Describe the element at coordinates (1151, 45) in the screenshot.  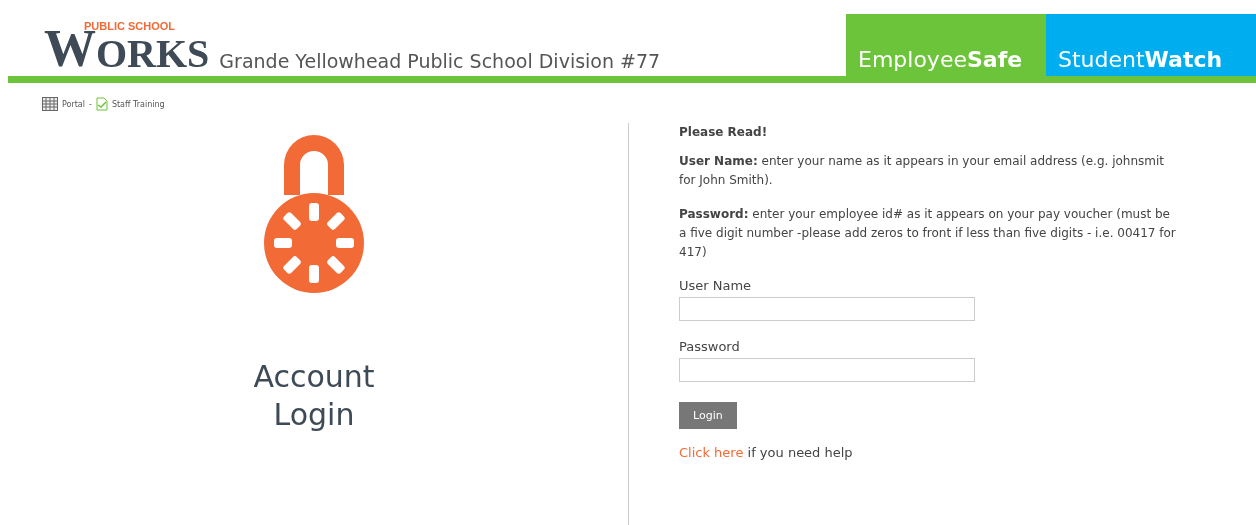
I see `product-tab: StudentWatch` at that location.